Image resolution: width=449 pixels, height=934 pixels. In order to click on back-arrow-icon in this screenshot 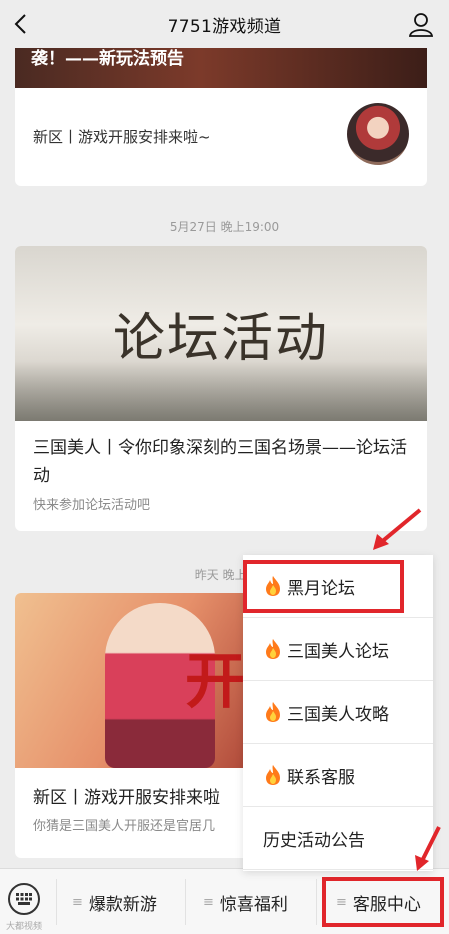, I will do `click(22, 24)`.